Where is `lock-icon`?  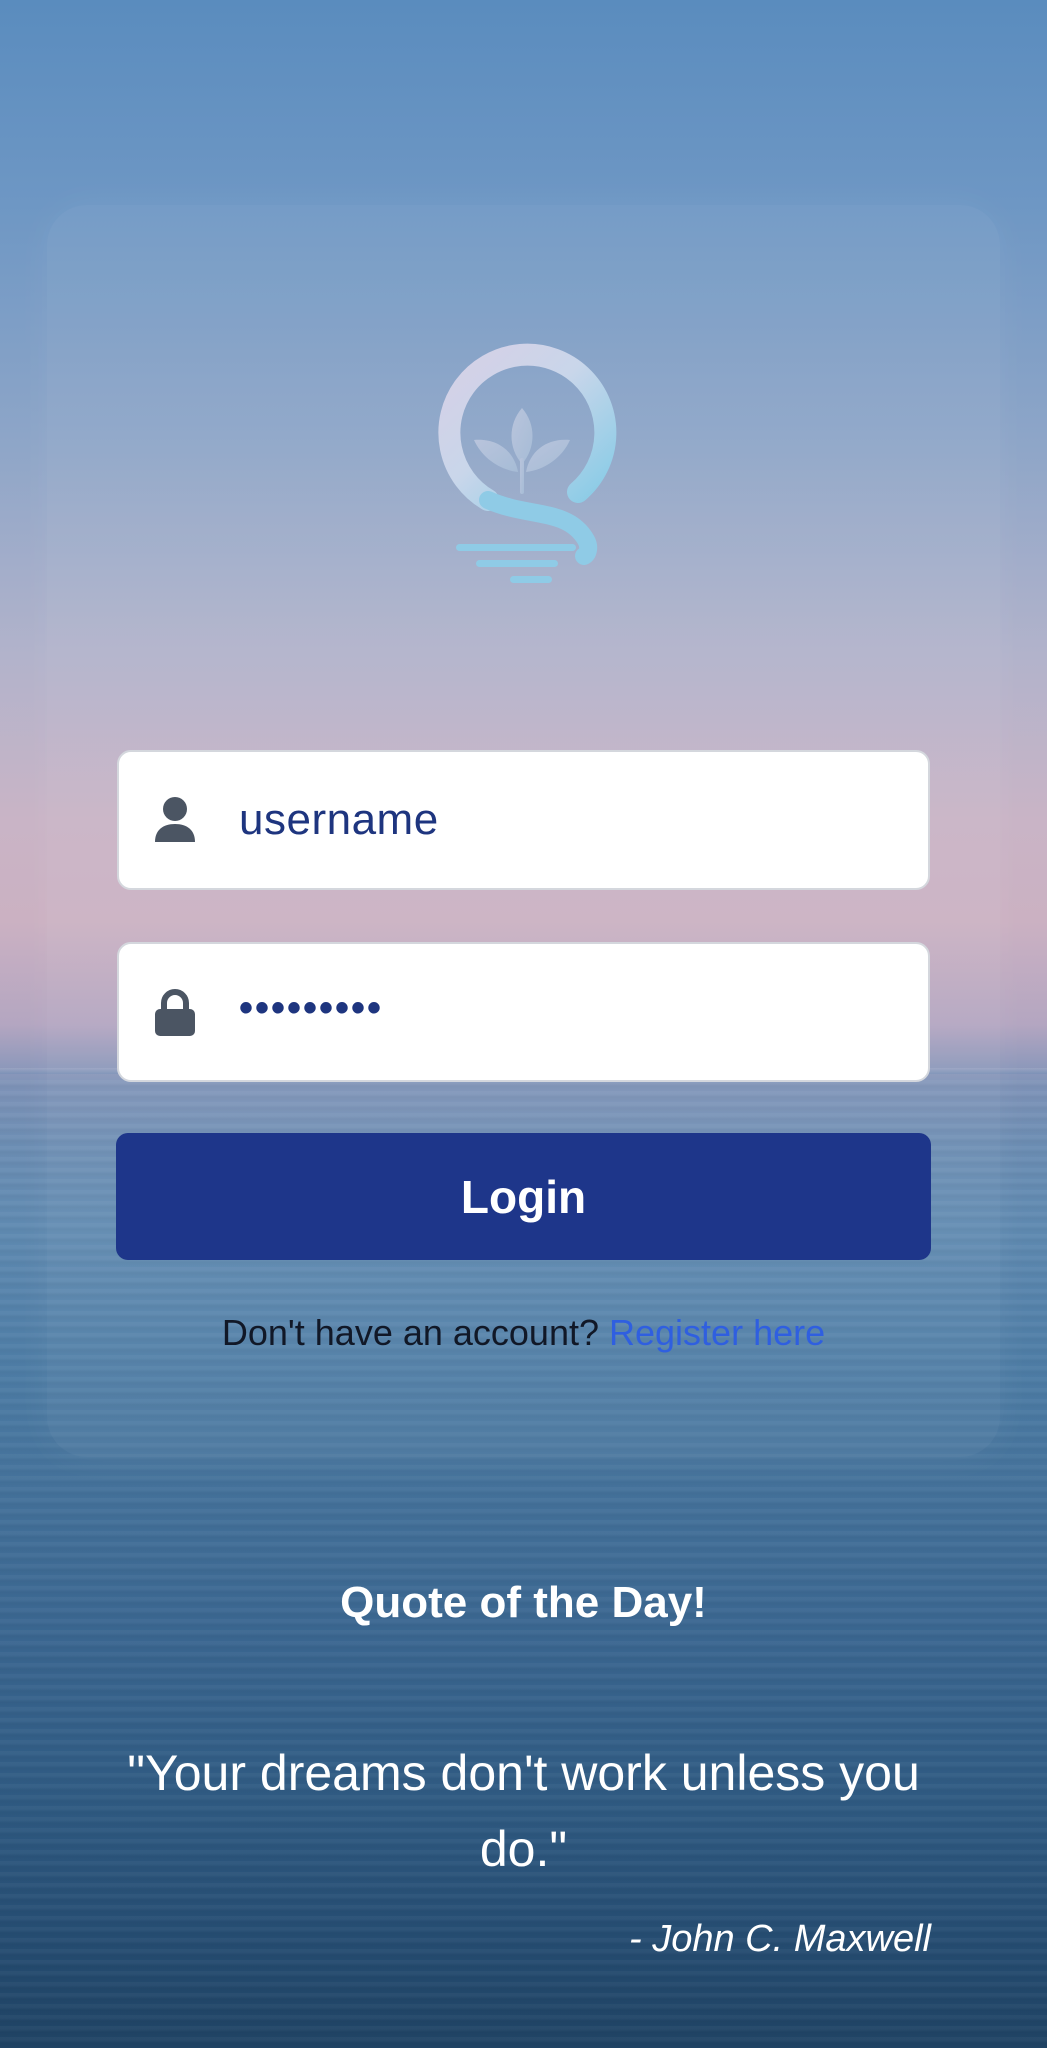
lock-icon is located at coordinates (175, 1012).